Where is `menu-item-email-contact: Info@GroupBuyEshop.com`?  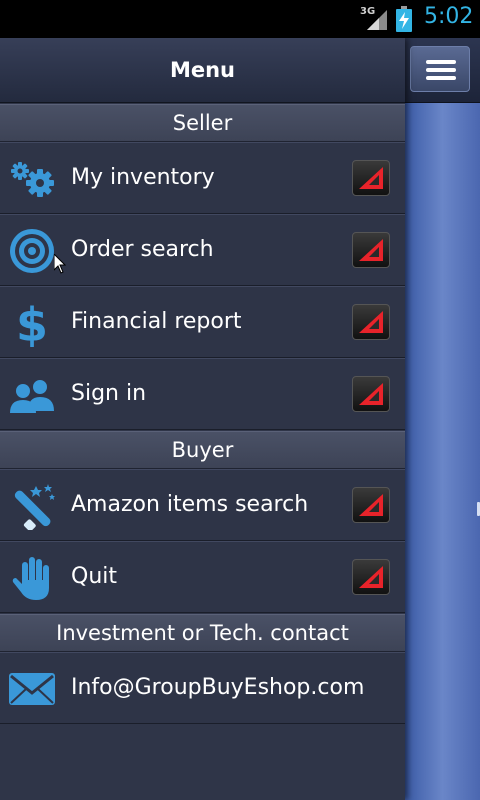
menu-item-email-contact: Info@GroupBuyEshop.com is located at coordinates (202, 688).